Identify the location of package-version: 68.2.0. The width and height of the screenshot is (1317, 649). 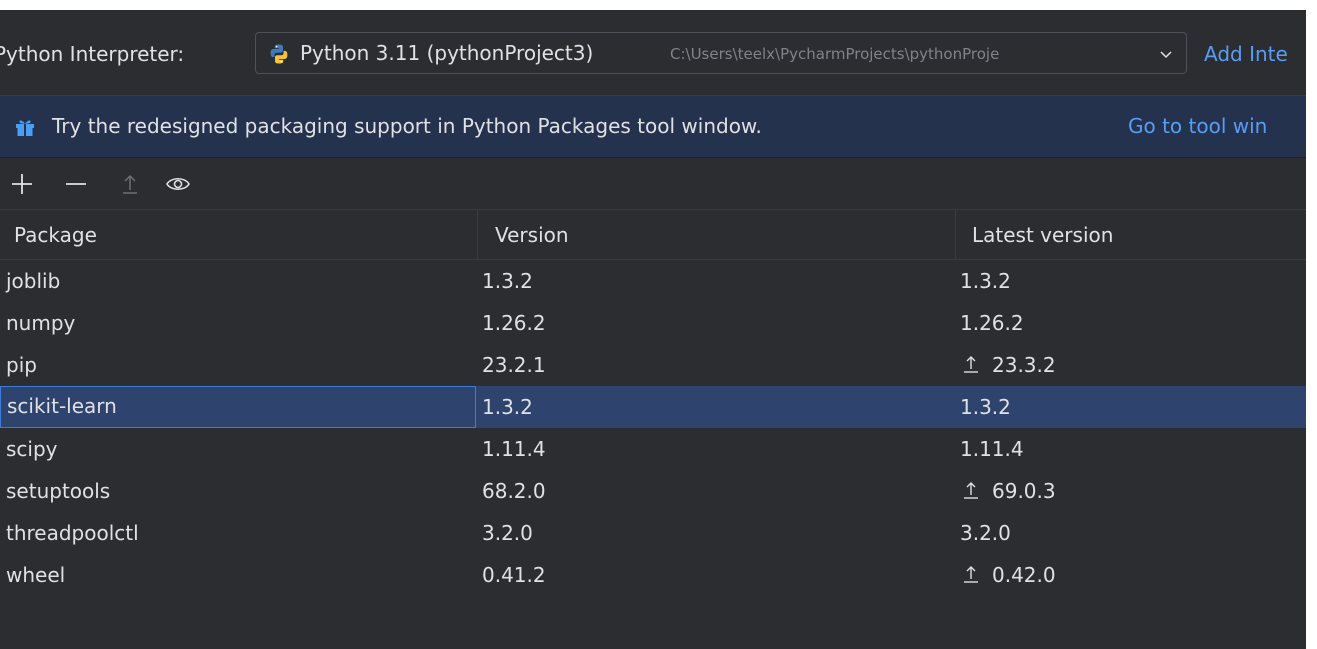
(514, 491).